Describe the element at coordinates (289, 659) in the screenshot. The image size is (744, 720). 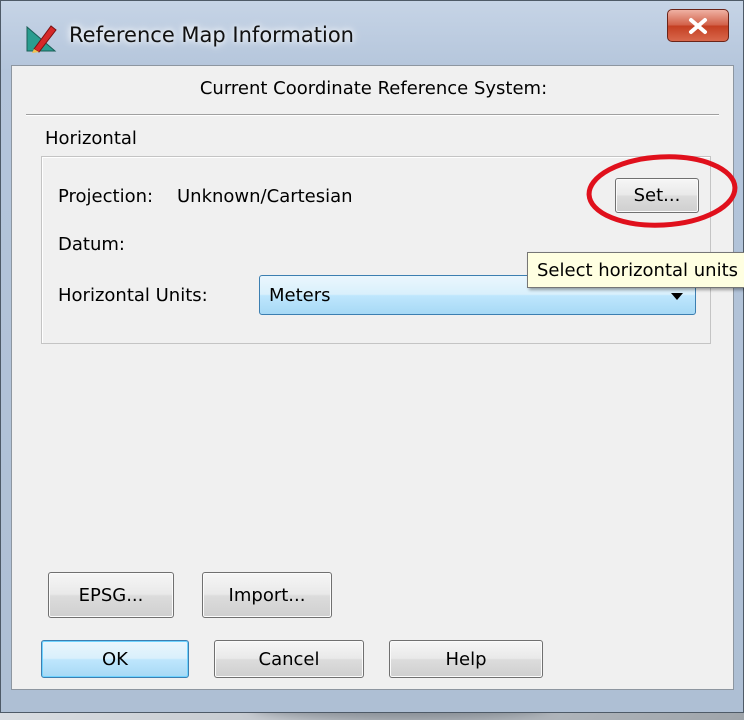
I see `cancel-button: Cancel` at that location.